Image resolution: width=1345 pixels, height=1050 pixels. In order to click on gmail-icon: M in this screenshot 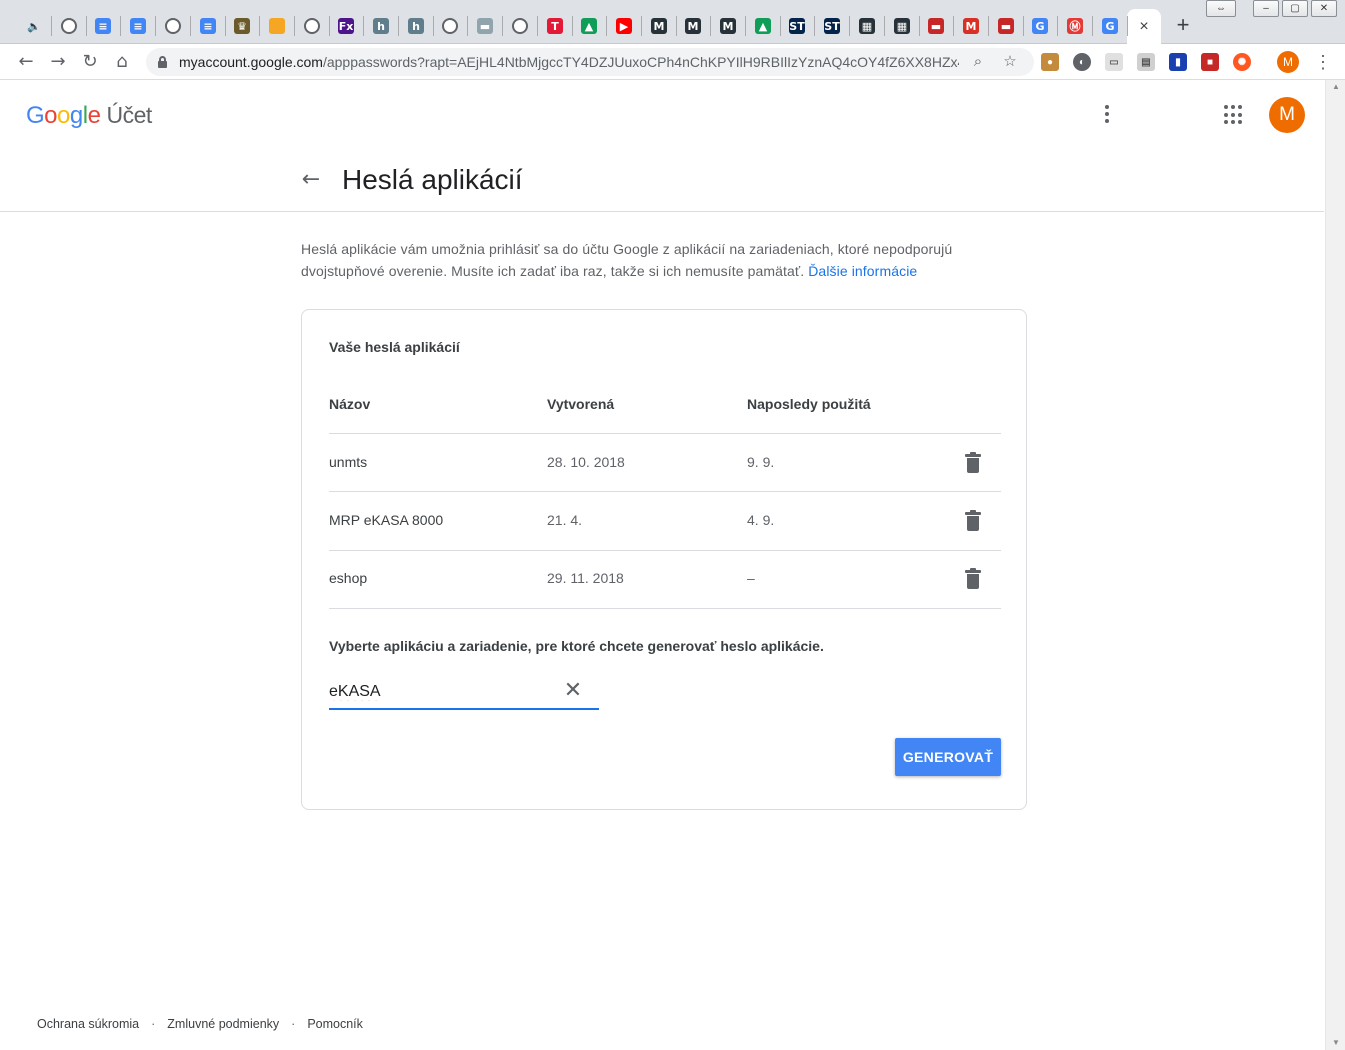, I will do `click(971, 26)`.